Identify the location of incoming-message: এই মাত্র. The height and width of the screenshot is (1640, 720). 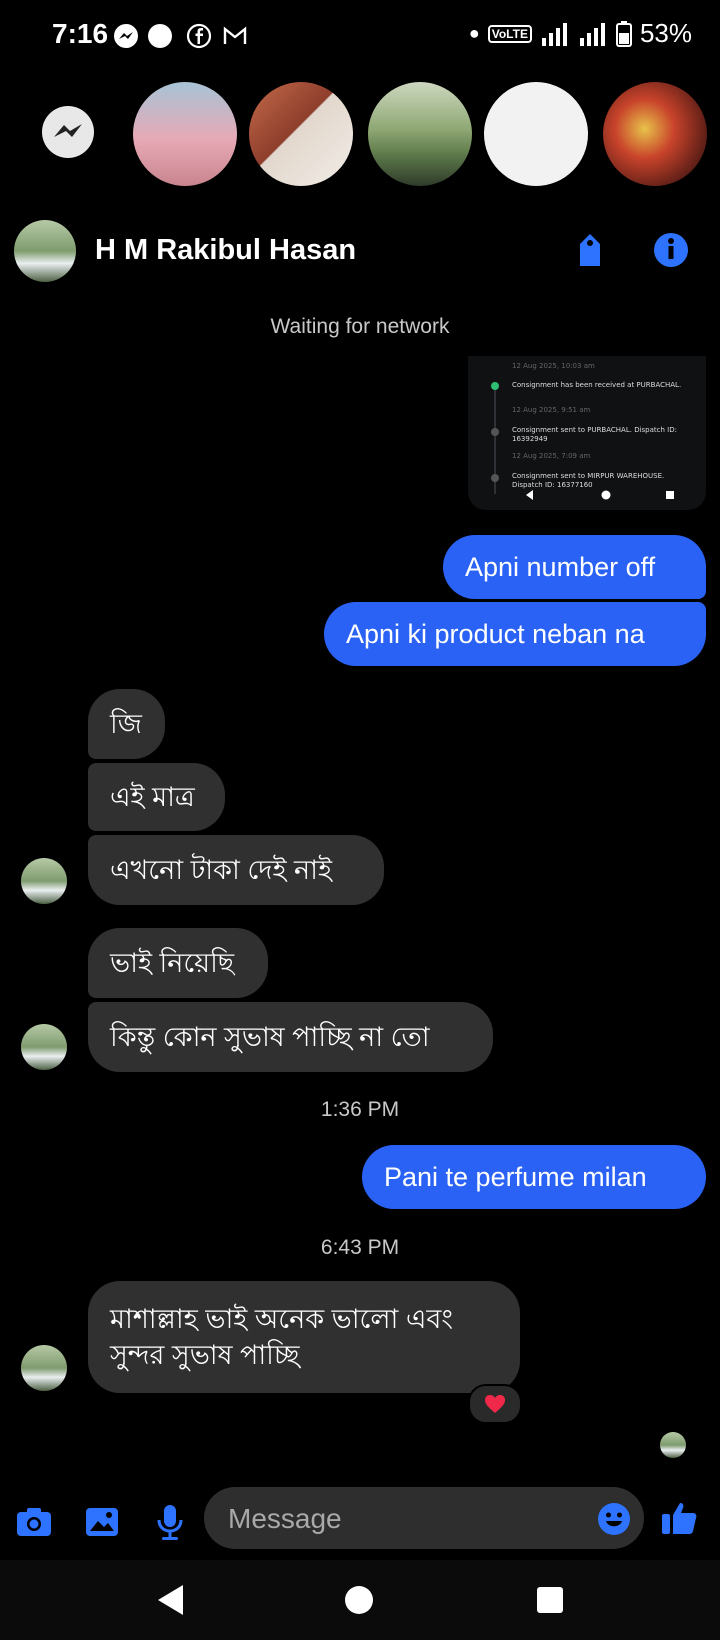
(156, 797).